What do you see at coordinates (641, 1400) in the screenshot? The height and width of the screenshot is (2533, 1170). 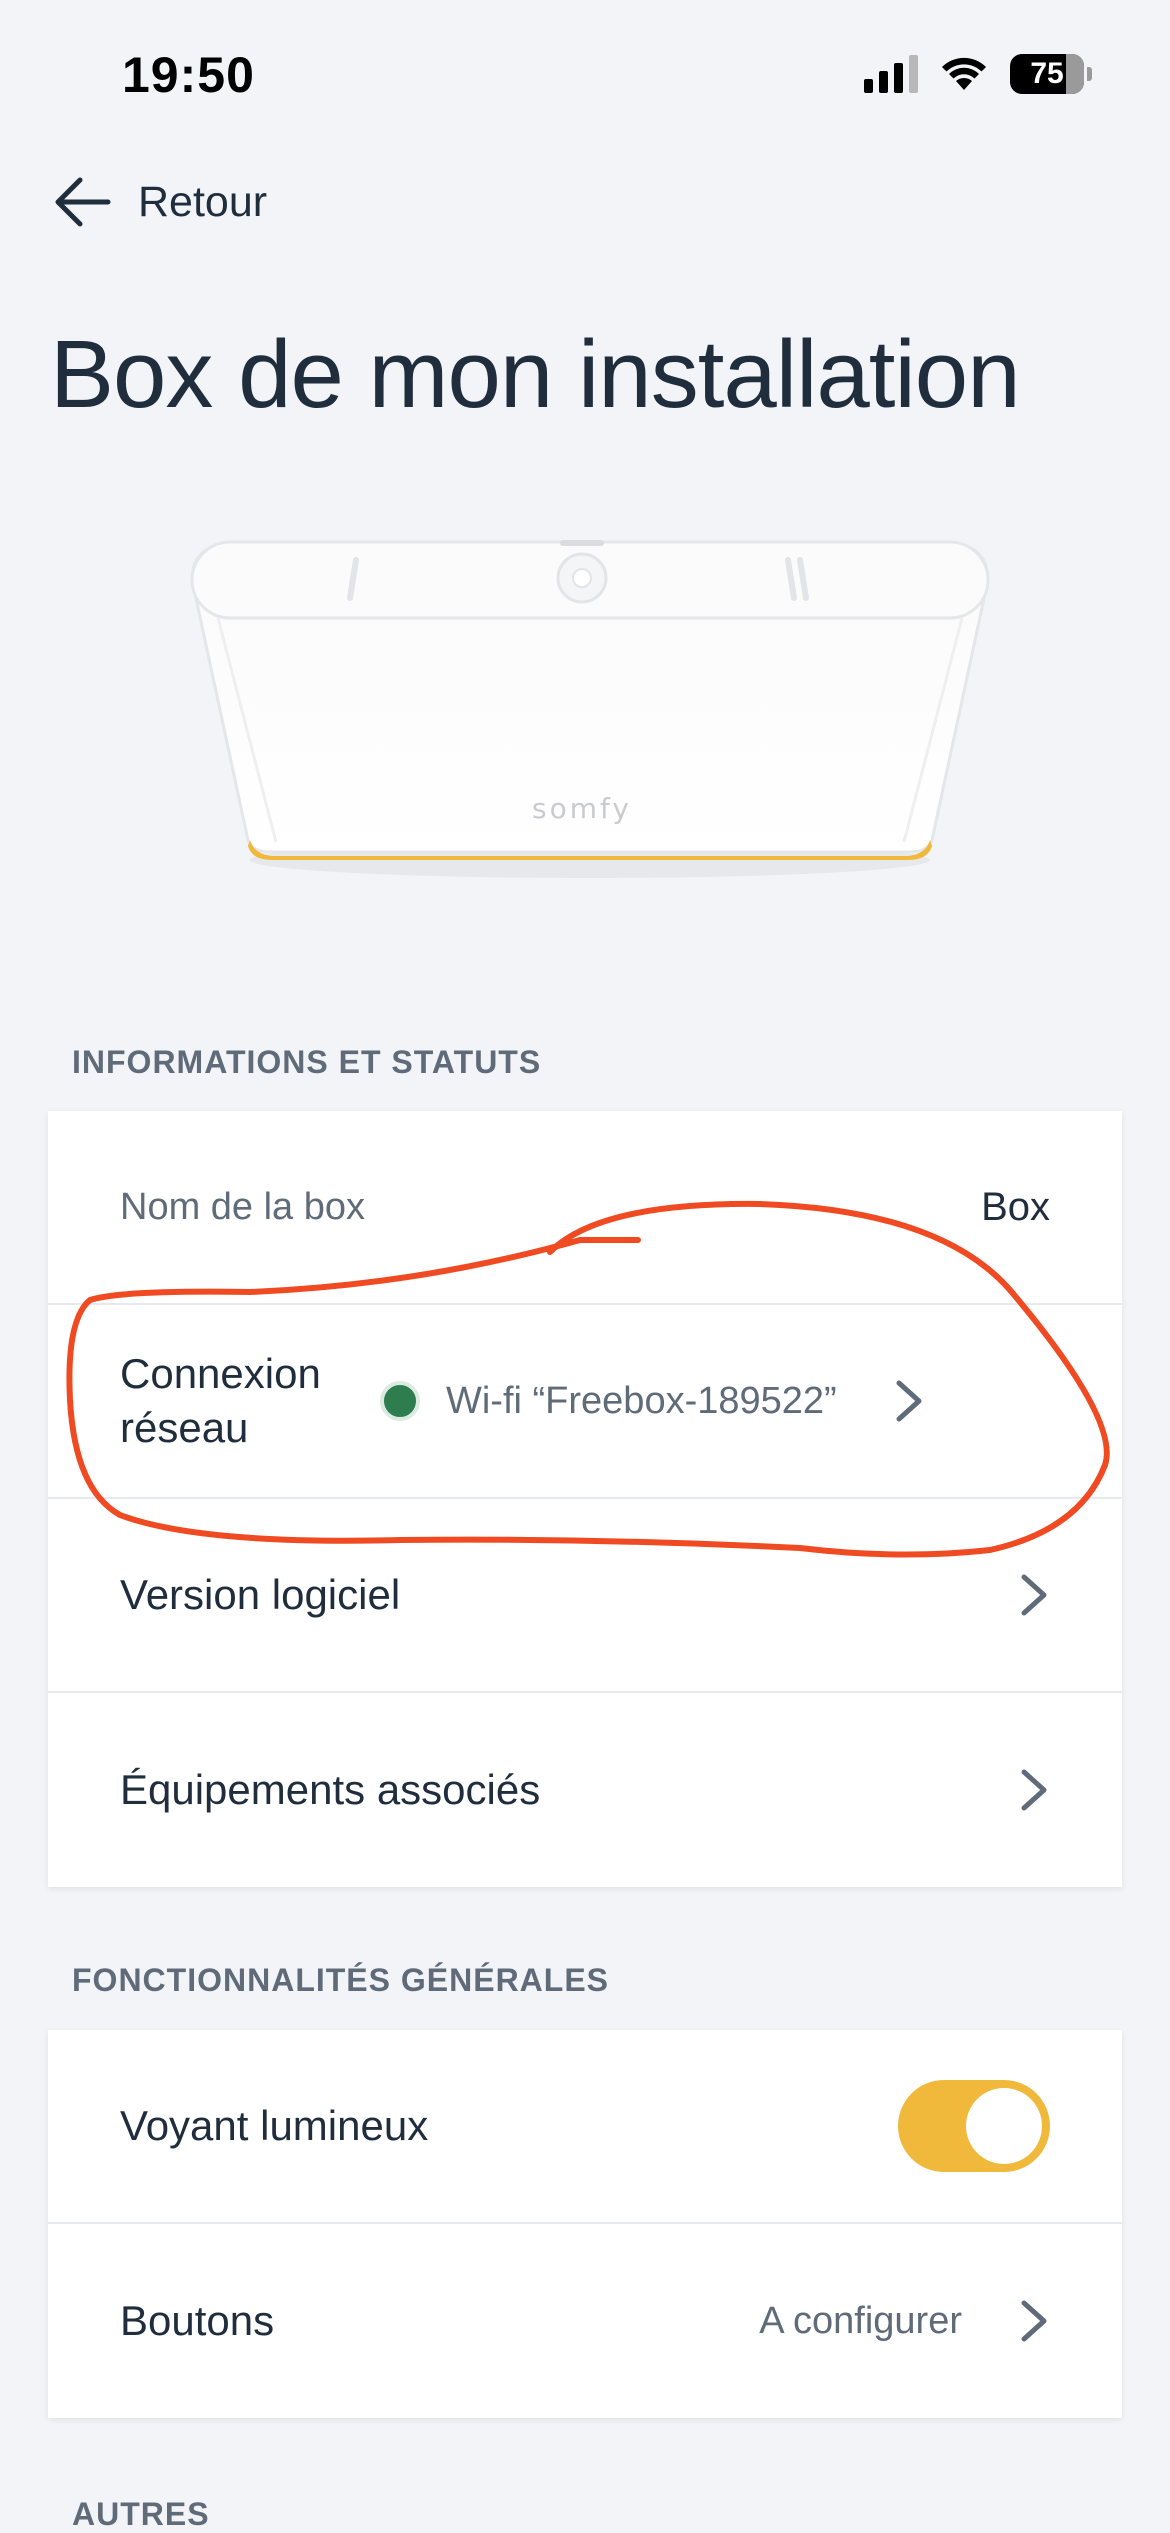 I see `network-status-text: Wi-fi “Freebox-189522”` at bounding box center [641, 1400].